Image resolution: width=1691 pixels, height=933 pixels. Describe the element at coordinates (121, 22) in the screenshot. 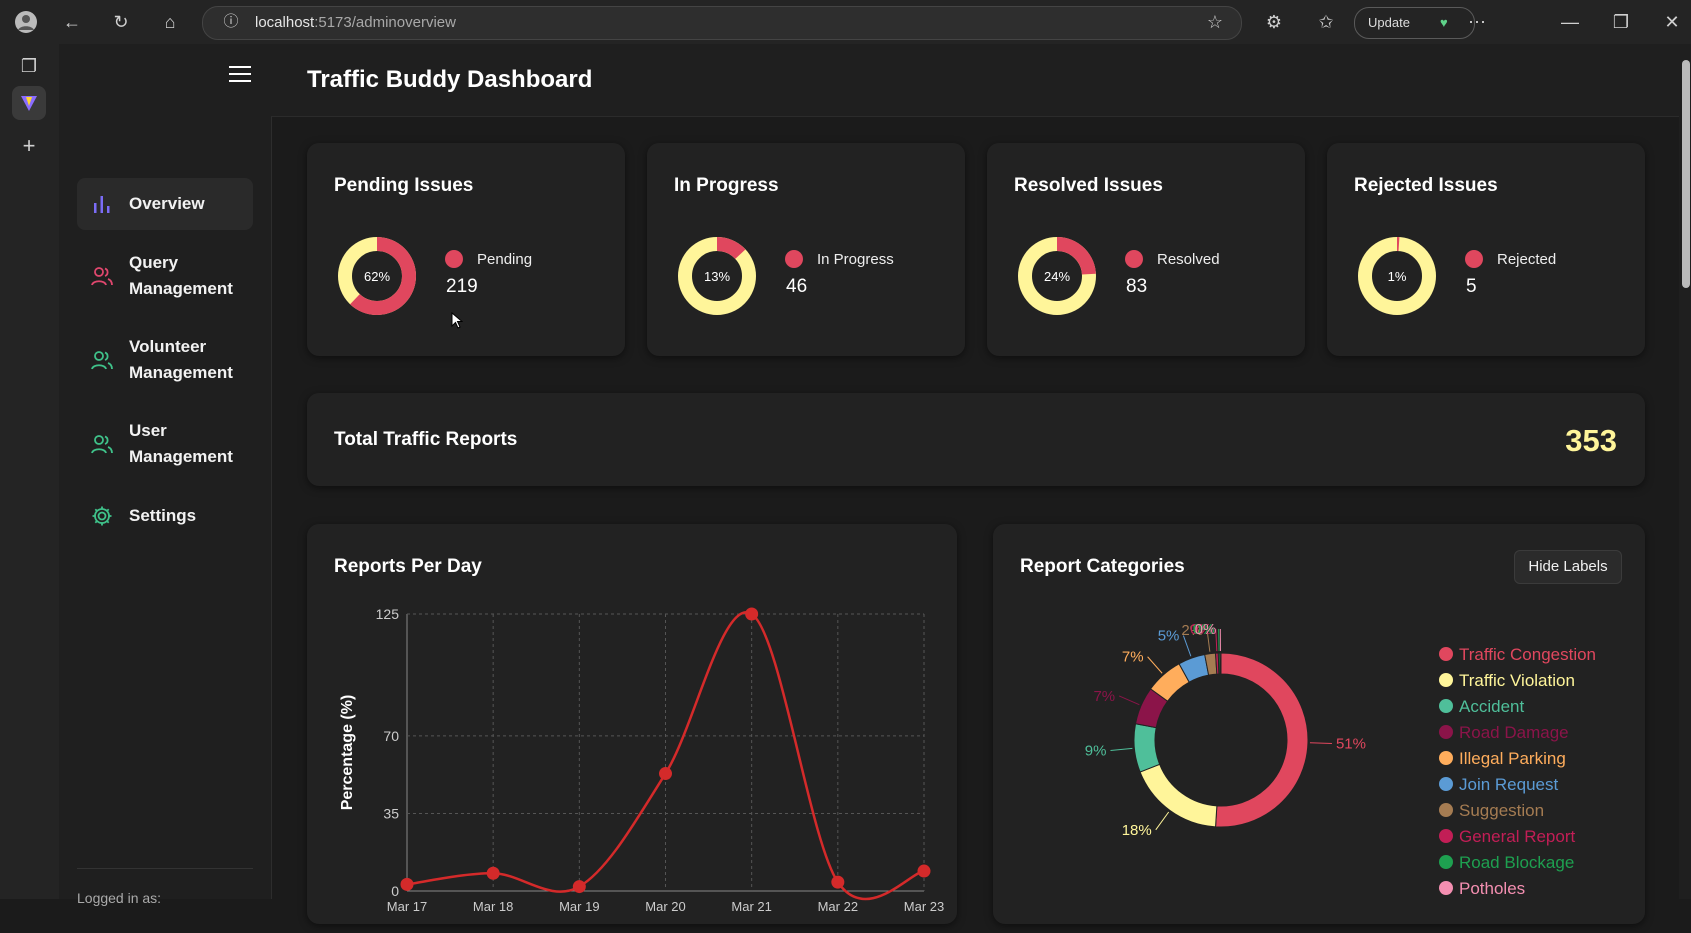

I see `refresh-icon: ↻` at that location.